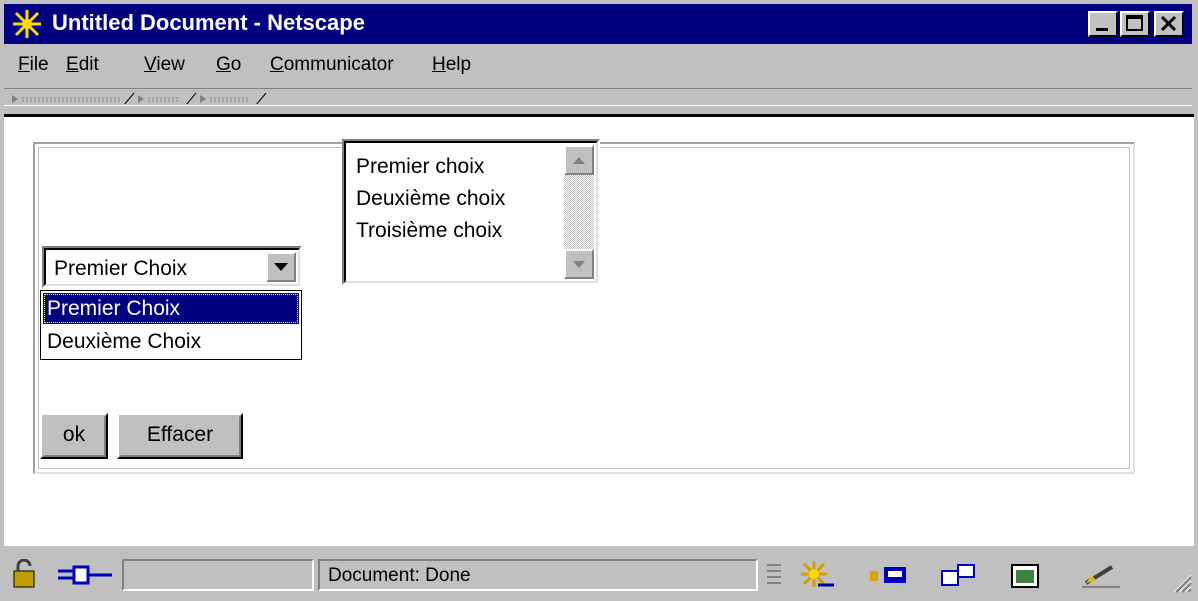  I want to click on select-value: Premier Choix, so click(121, 268).